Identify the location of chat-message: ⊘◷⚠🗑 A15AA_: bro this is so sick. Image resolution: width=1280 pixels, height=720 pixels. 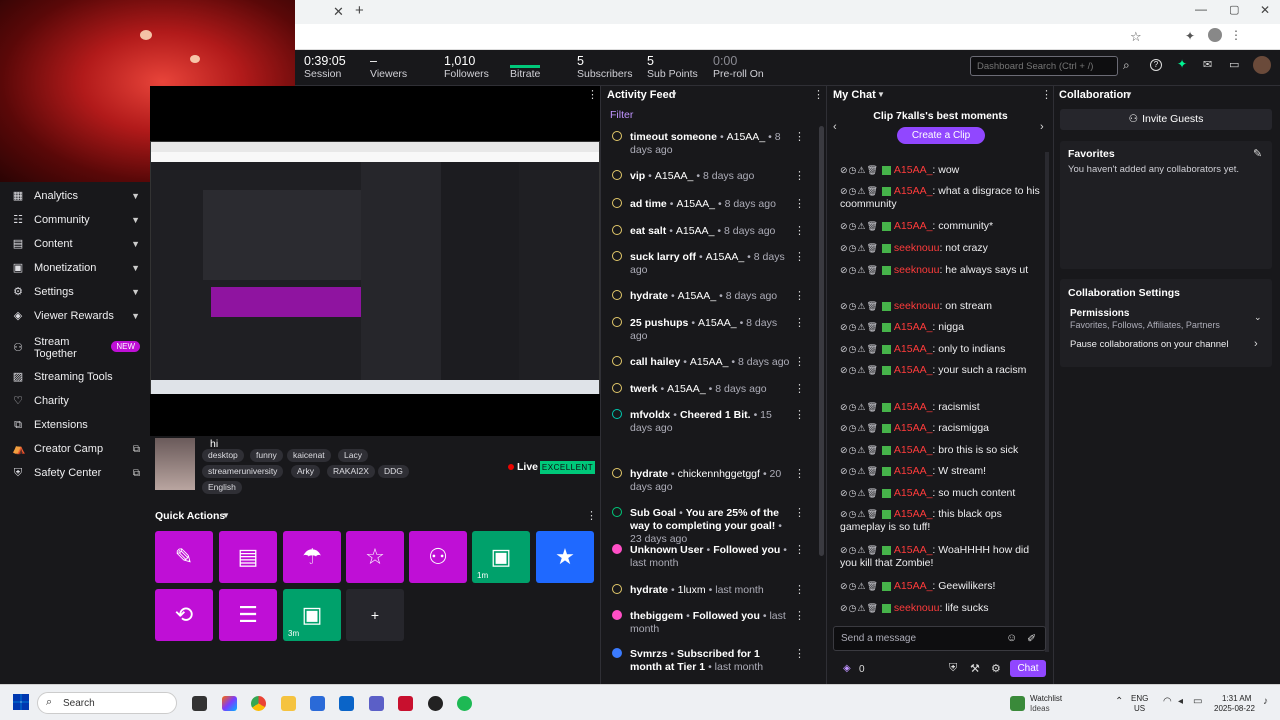
(940, 450).